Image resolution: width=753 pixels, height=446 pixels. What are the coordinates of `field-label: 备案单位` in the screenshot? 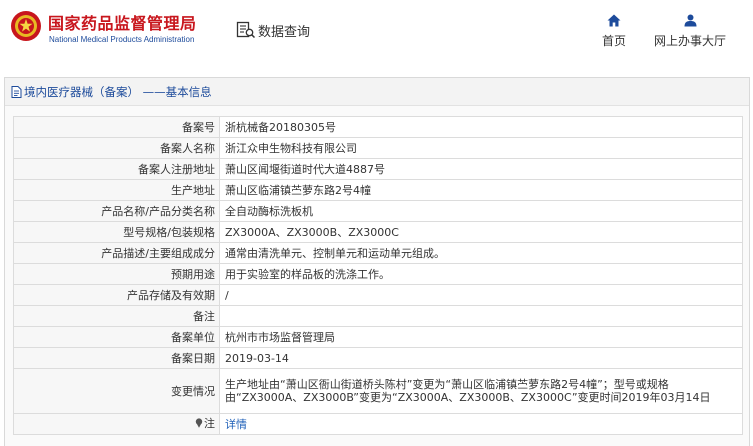 It's located at (116, 337).